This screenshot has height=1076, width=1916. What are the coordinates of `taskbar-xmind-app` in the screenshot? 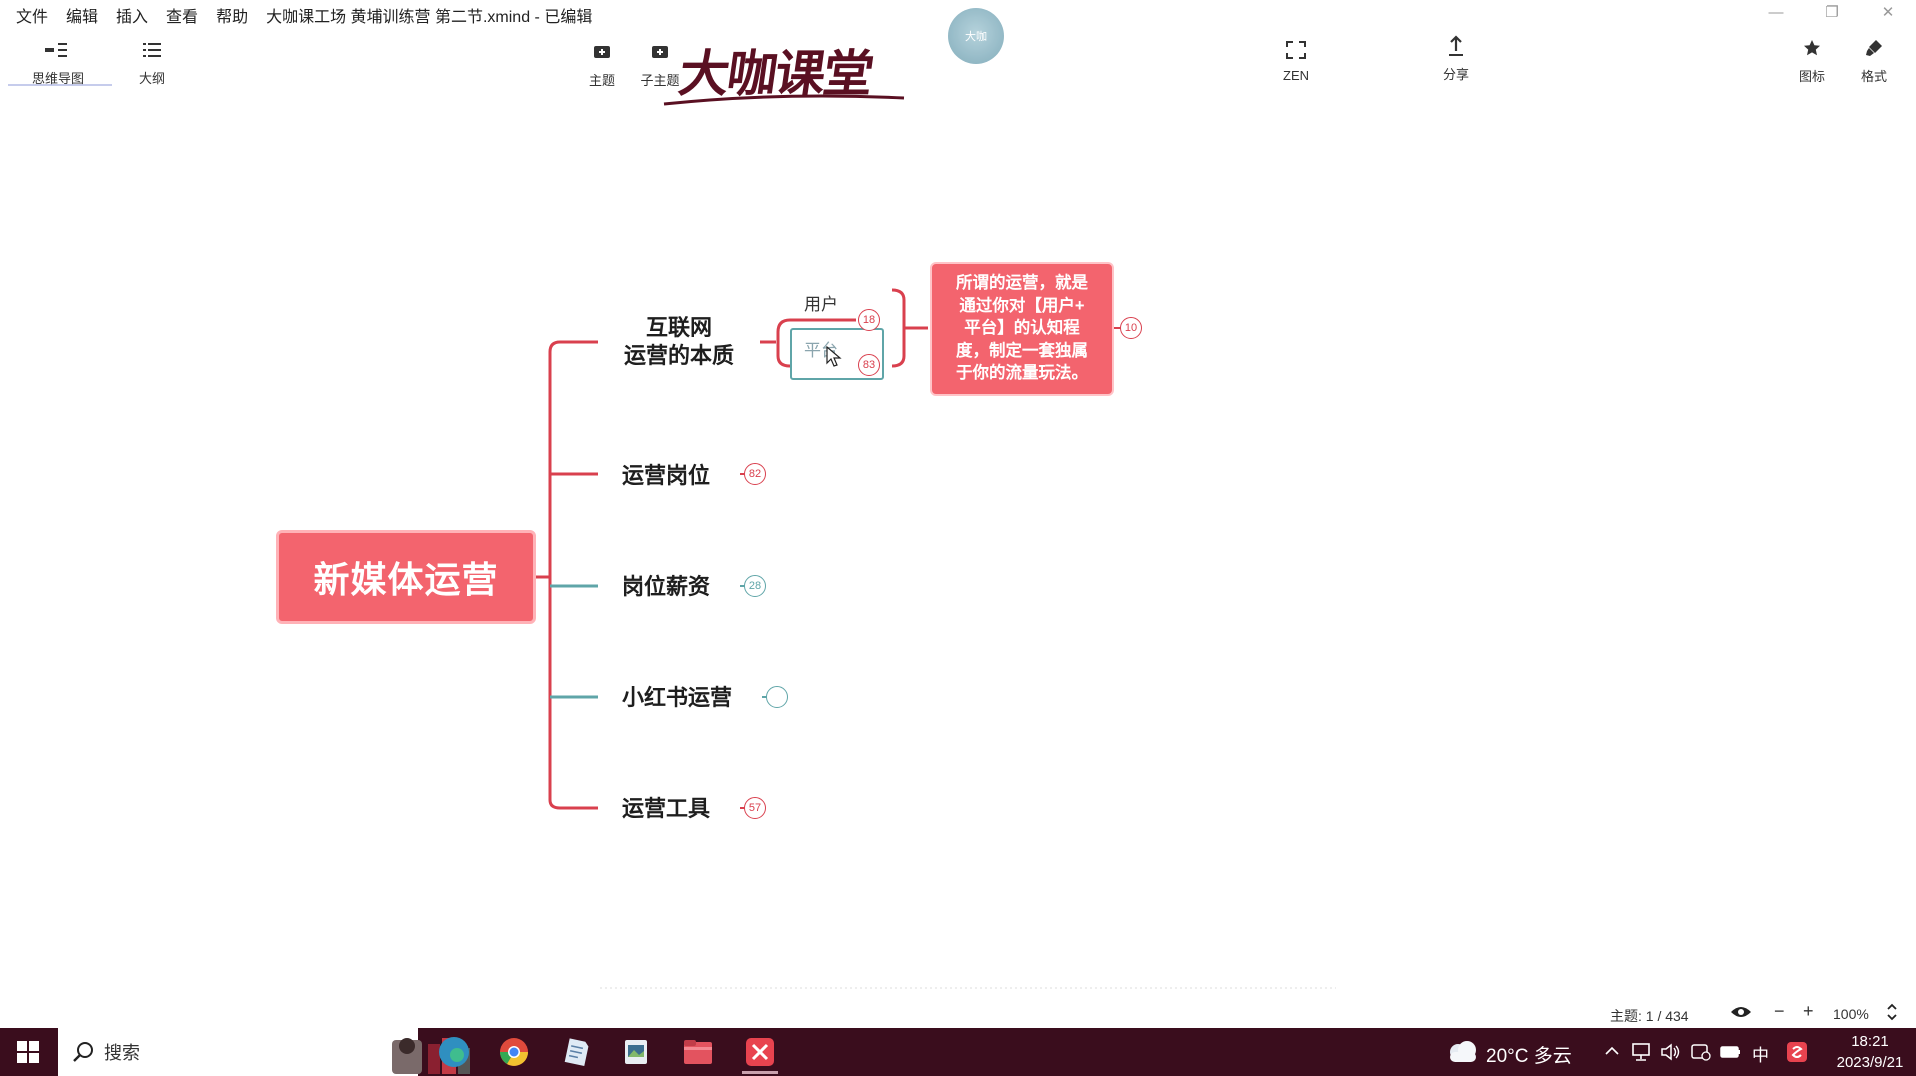 It's located at (760, 1053).